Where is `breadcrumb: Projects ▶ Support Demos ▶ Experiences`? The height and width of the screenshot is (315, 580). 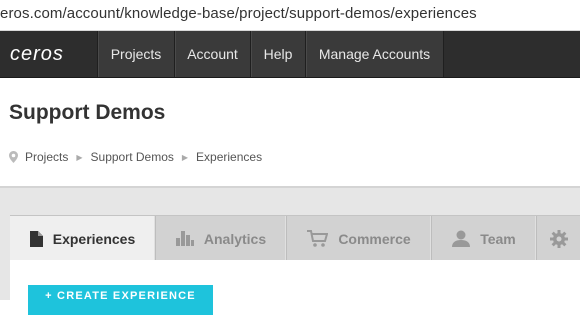 breadcrumb: Projects ▶ Support Demos ▶ Experiences is located at coordinates (135, 157).